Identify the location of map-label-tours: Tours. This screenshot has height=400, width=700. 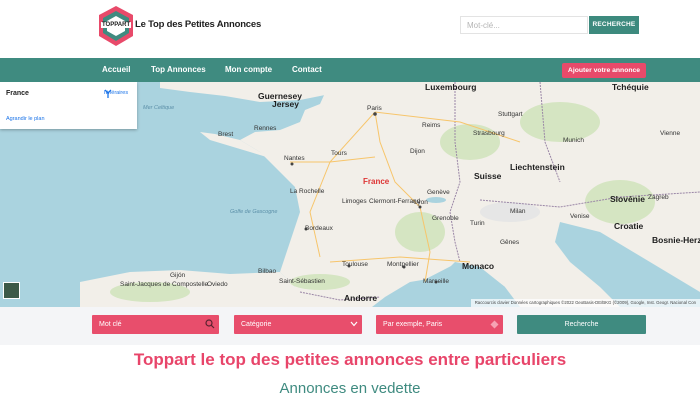
(339, 153).